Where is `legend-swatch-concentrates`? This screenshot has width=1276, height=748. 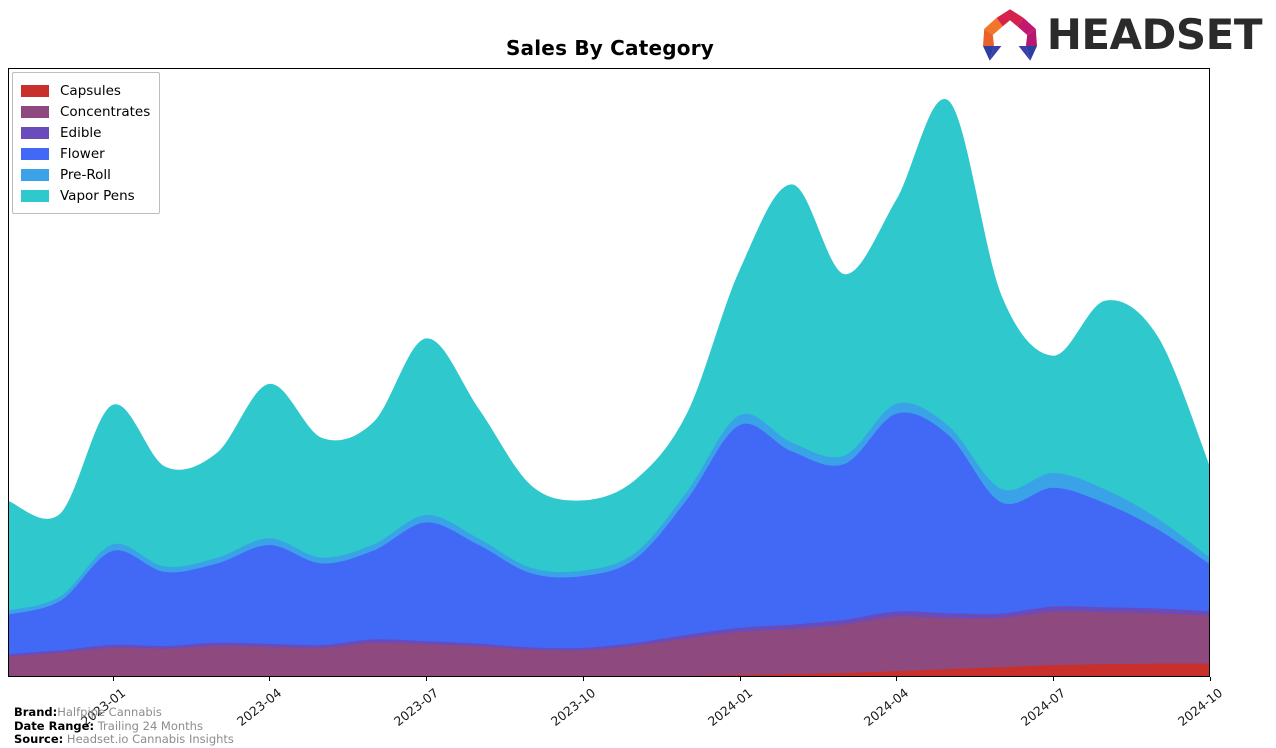
legend-swatch-concentrates is located at coordinates (35, 111).